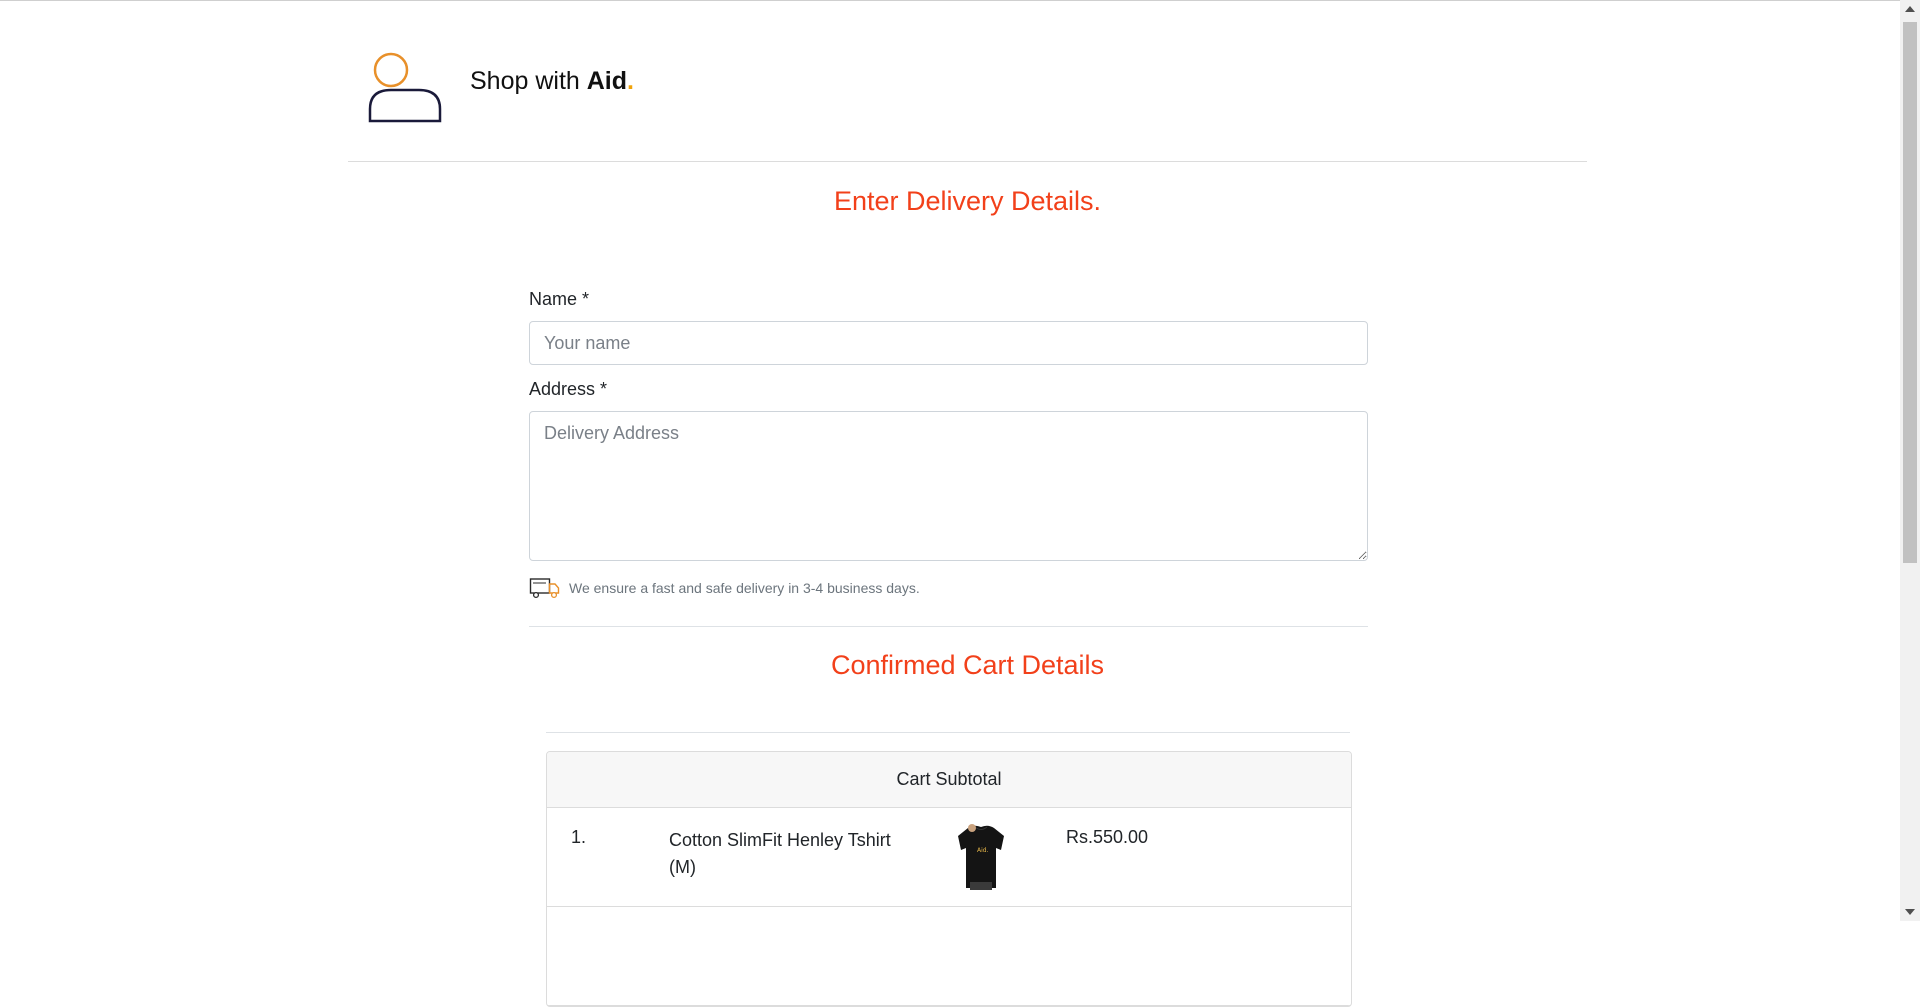 This screenshot has height=1007, width=1920. I want to click on vertical-scrollbar, so click(1910, 460).